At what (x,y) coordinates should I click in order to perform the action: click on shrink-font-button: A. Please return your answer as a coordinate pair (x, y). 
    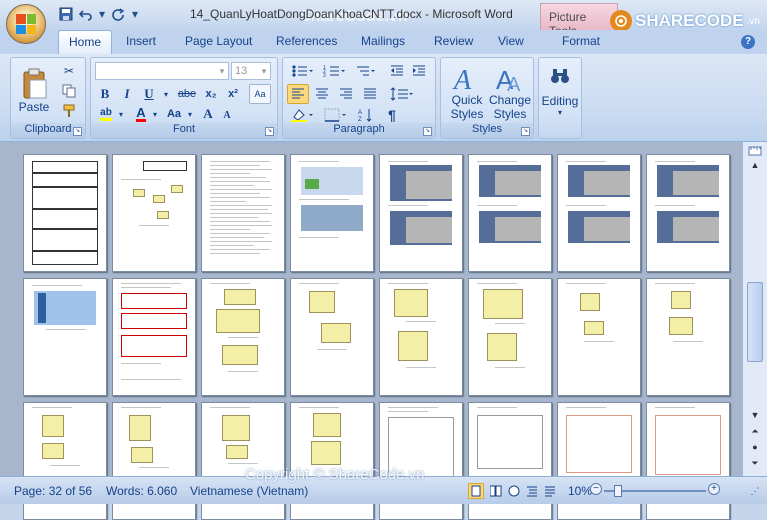
    Looking at the image, I should click on (227, 115).